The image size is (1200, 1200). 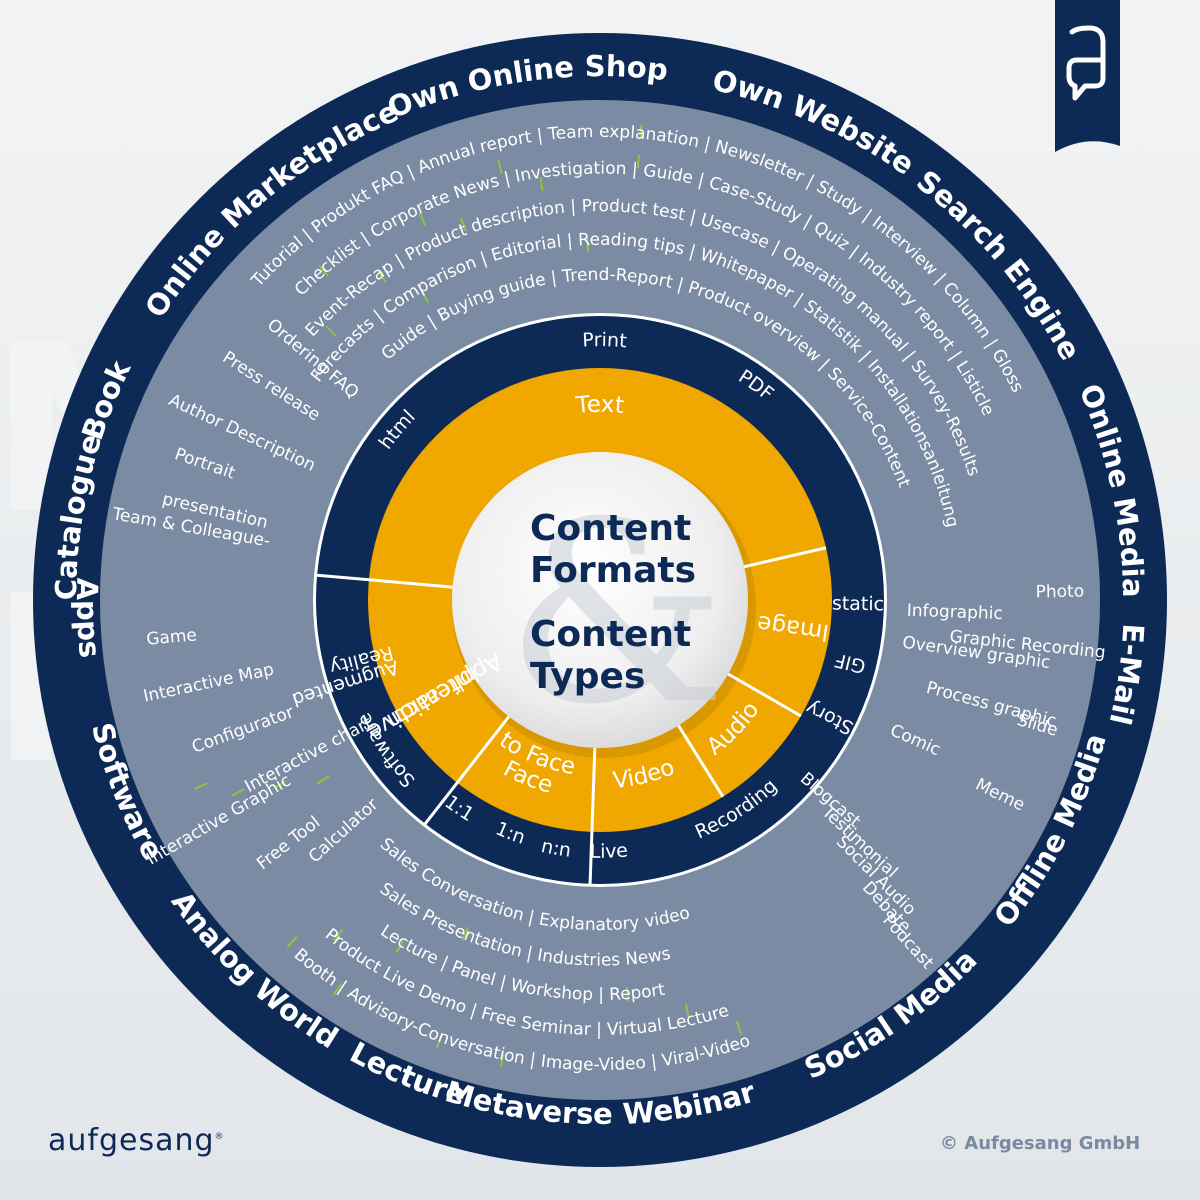 I want to click on type-text: Text, so click(x=599, y=406).